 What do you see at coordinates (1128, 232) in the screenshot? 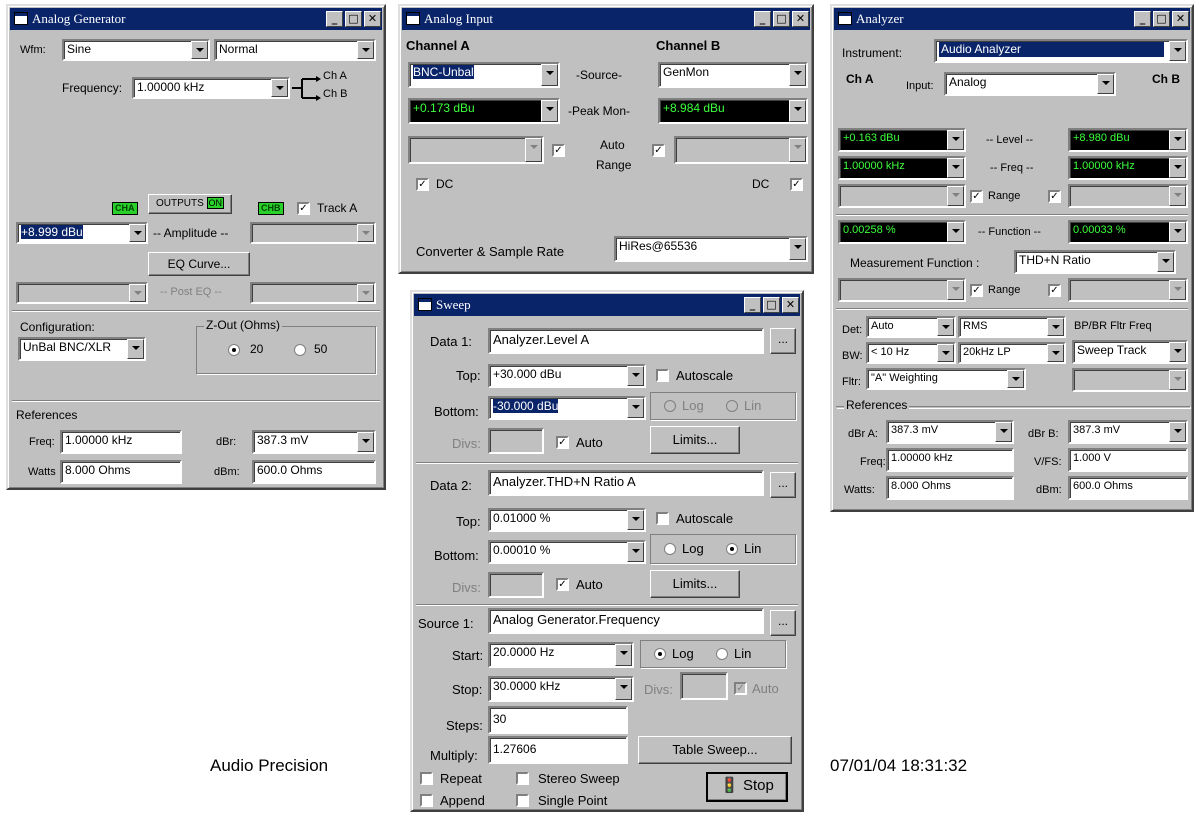
I see `function-b-readout: 0.00033 %` at bounding box center [1128, 232].